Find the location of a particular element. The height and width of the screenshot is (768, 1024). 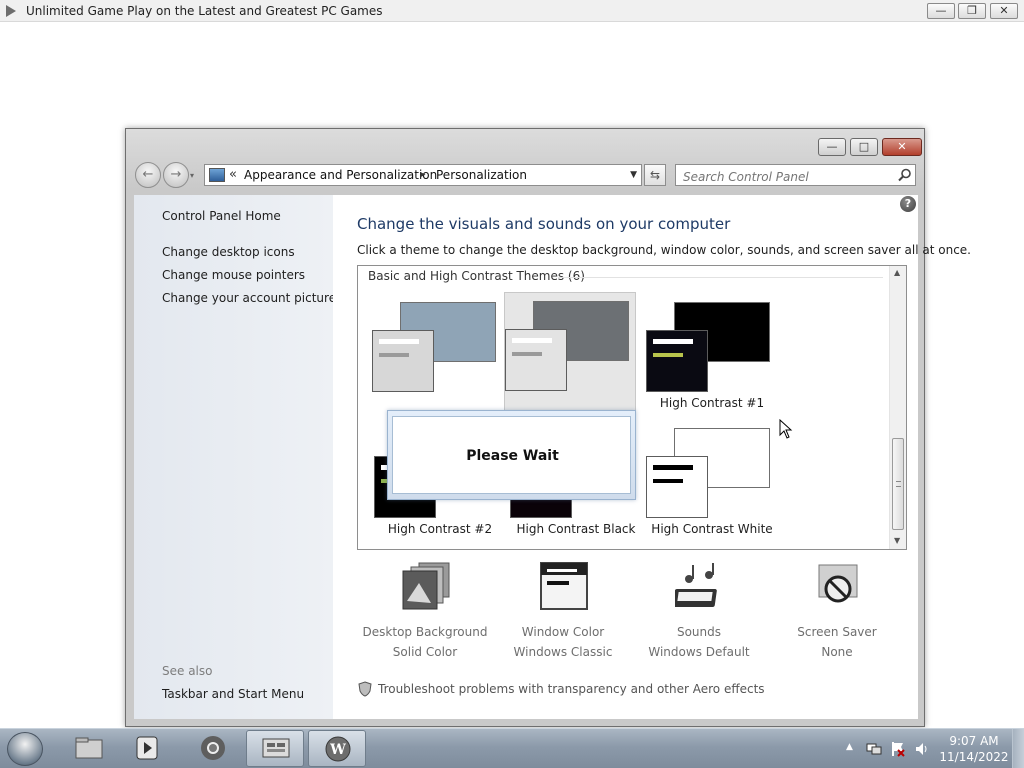

shield-icon is located at coordinates (365, 689).